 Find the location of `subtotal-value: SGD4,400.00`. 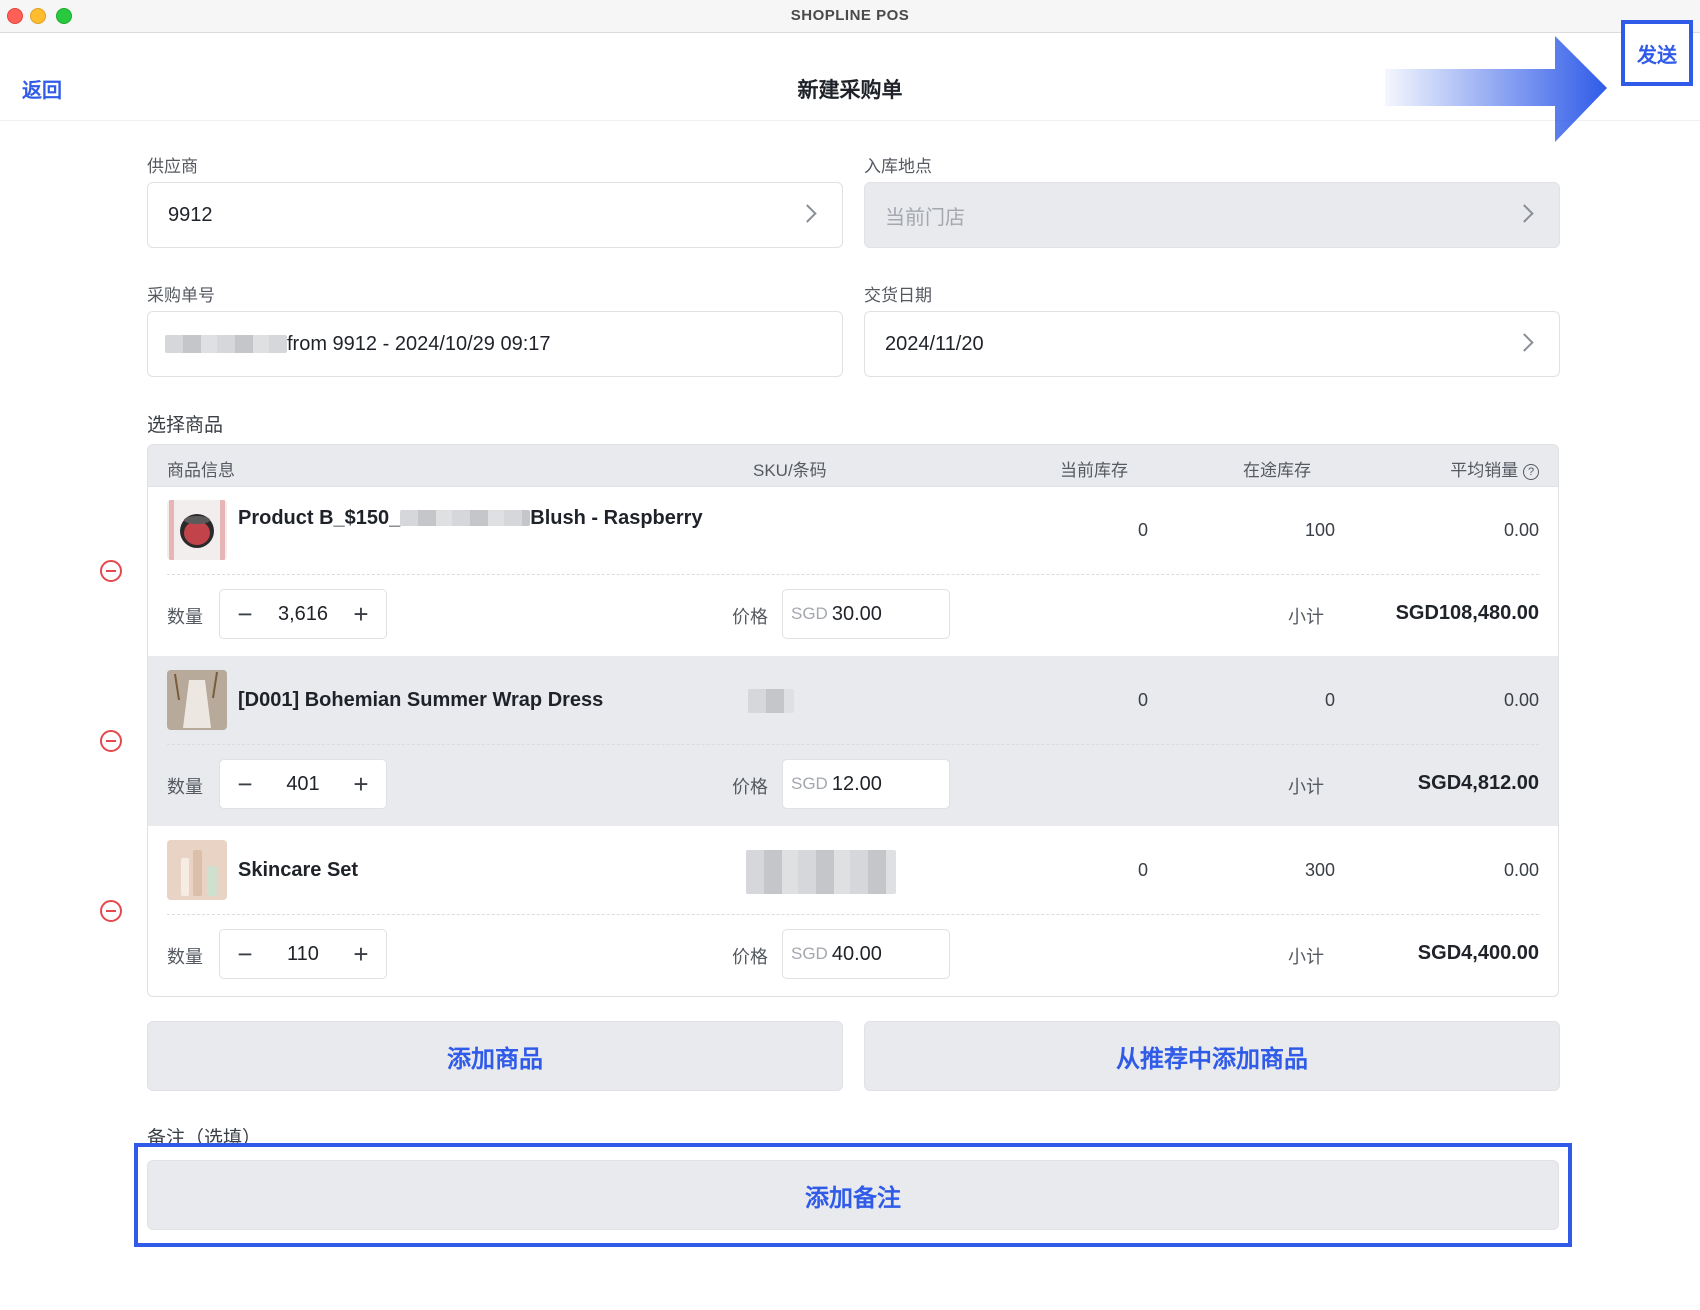

subtotal-value: SGD4,400.00 is located at coordinates (1478, 953).